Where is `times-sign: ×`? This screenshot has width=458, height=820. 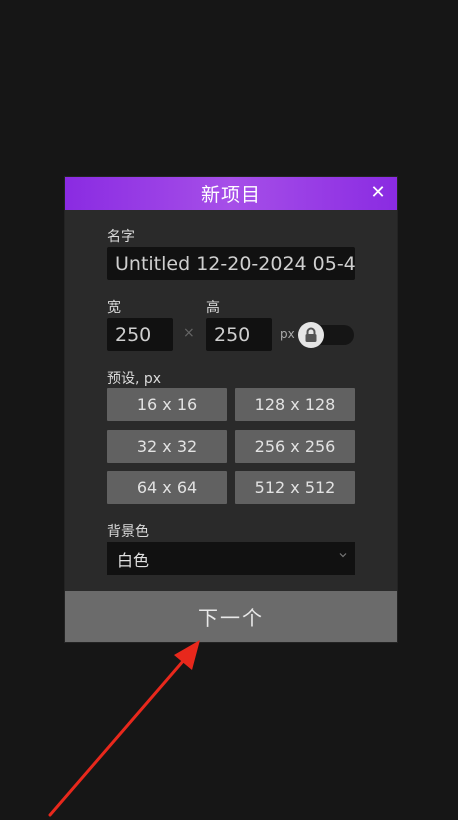 times-sign: × is located at coordinates (189, 333).